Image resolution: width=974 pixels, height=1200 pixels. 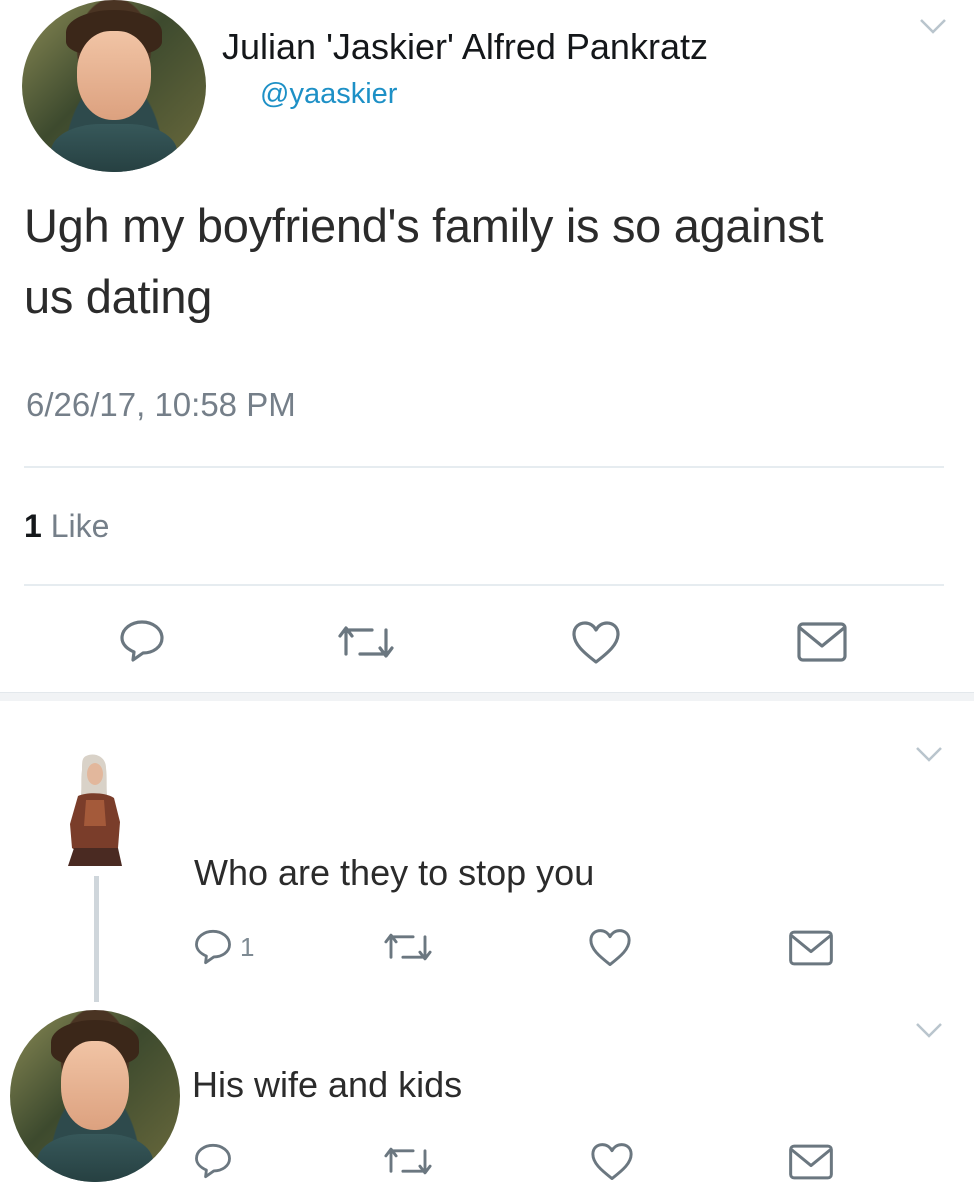 I want to click on likes-label: Like, so click(x=80, y=526).